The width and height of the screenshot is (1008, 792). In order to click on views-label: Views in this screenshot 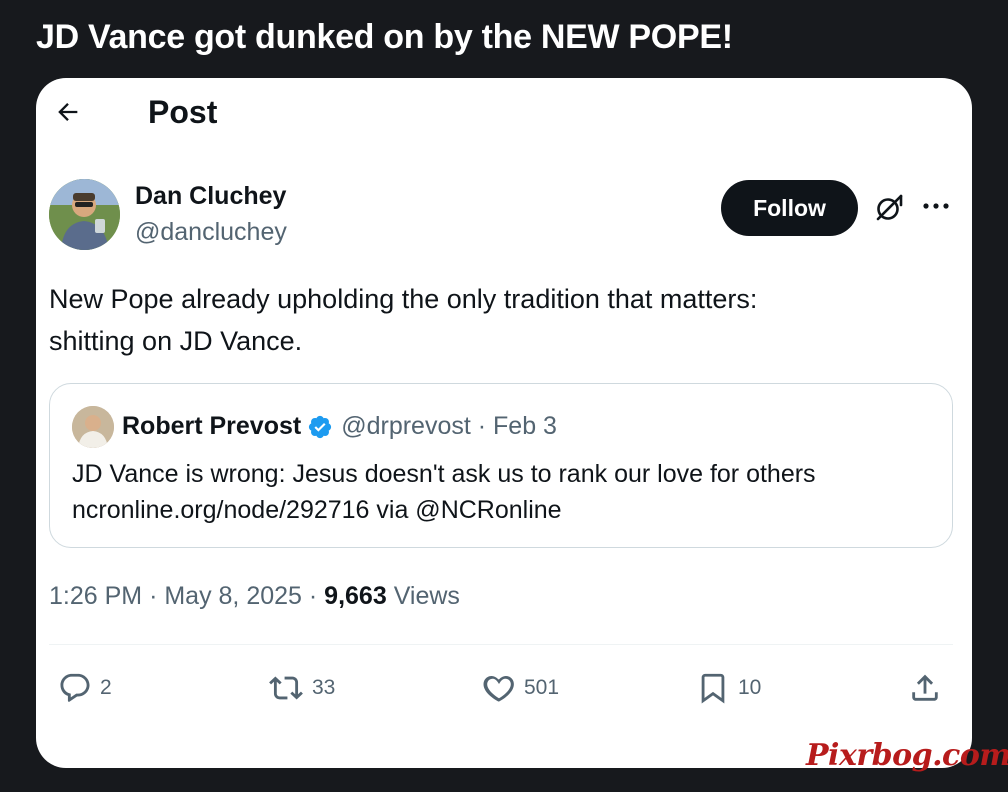, I will do `click(426, 596)`.